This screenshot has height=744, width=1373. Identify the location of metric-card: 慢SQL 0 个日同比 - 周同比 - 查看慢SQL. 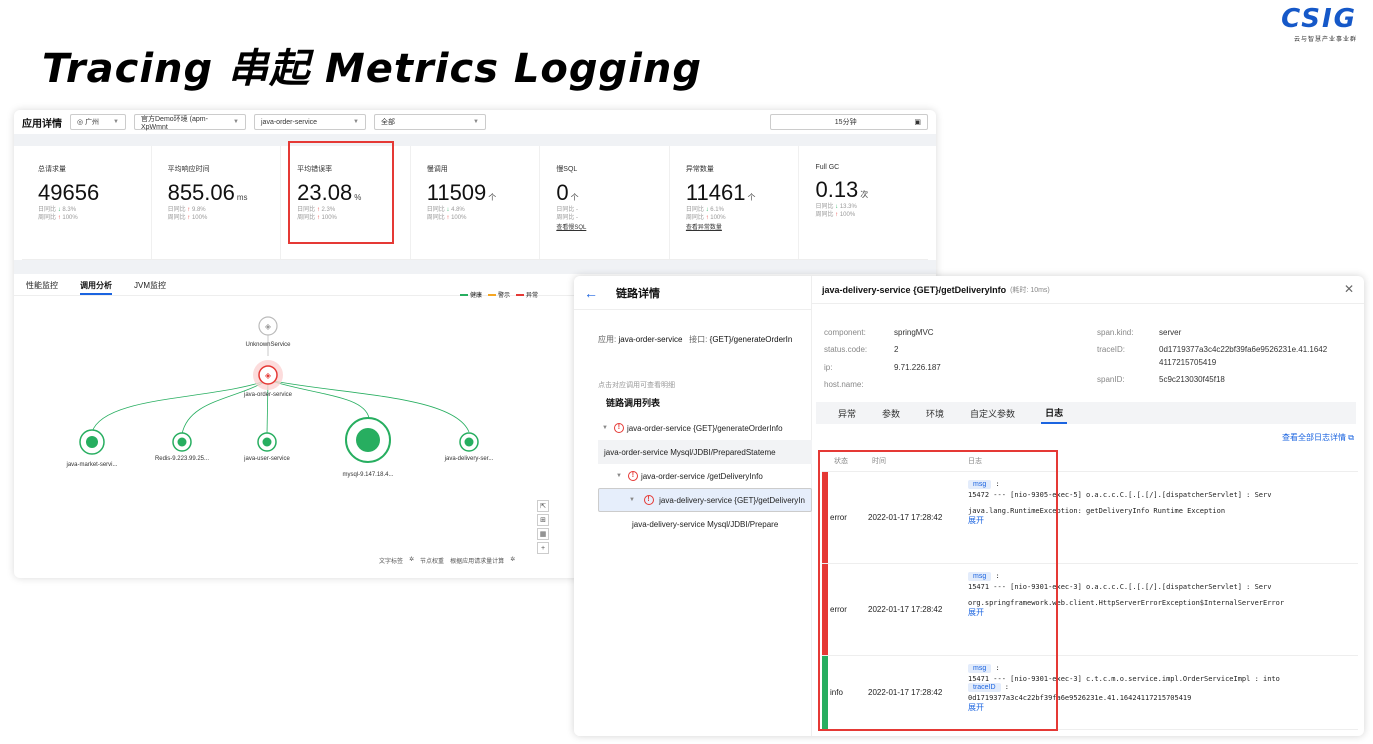
(605, 202).